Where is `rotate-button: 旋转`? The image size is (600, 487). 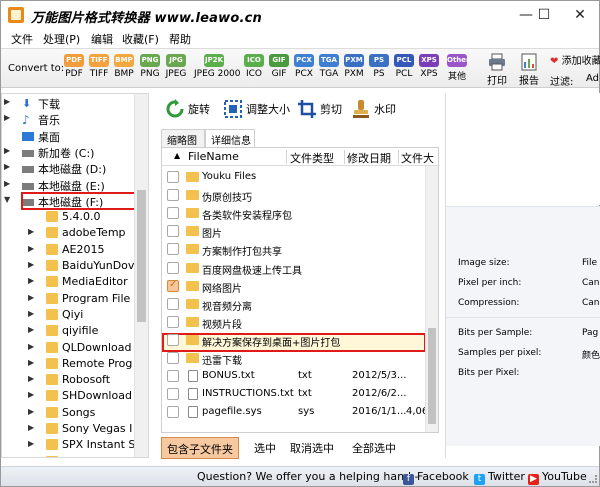 rotate-button: 旋转 is located at coordinates (187, 109).